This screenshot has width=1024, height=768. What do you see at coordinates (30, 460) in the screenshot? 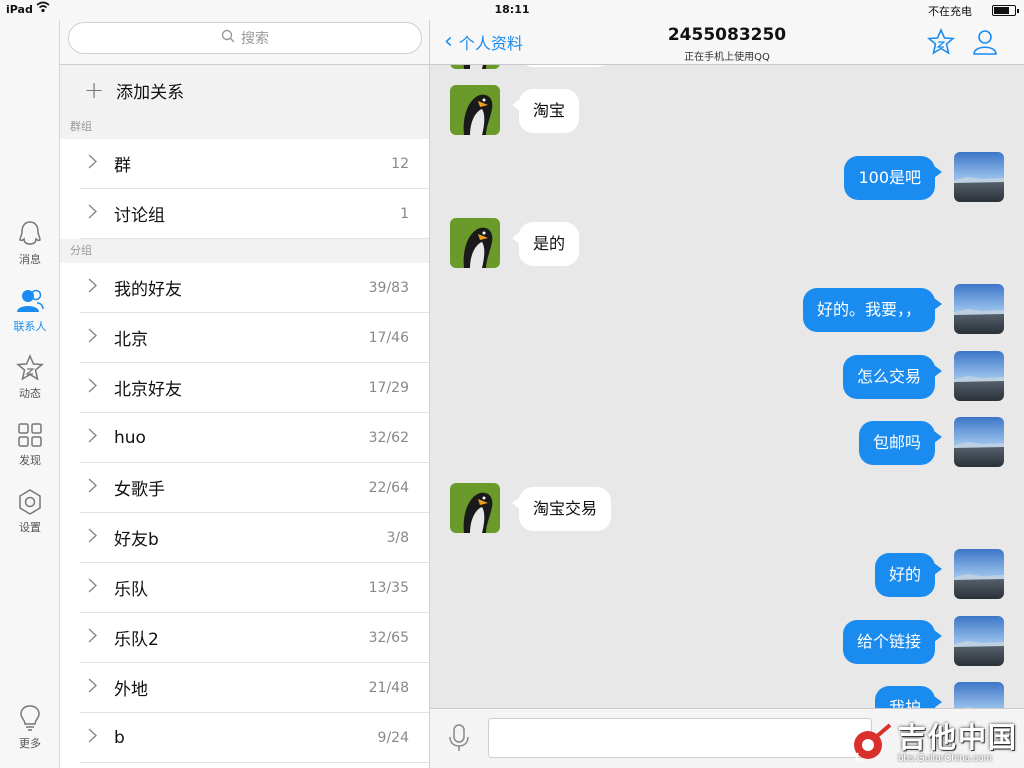
I see `nav-label: 发现` at bounding box center [30, 460].